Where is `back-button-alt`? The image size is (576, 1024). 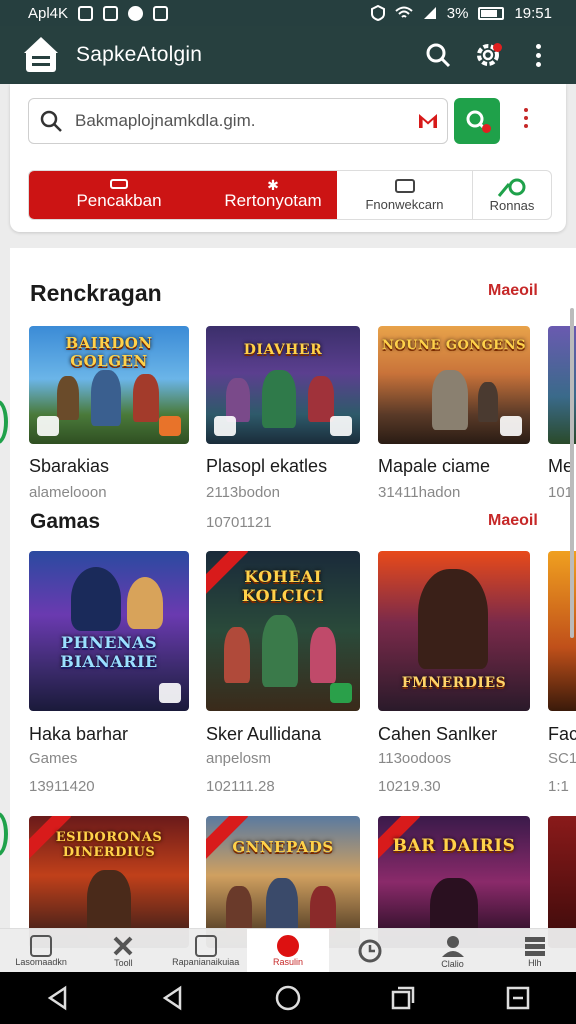
back-button-alt is located at coordinates (173, 998).